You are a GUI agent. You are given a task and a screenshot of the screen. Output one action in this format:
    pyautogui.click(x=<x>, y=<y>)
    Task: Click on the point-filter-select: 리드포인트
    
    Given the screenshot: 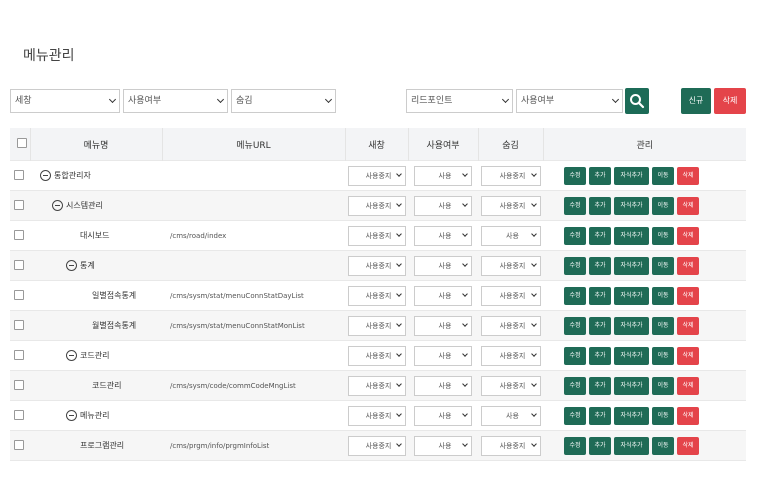 What is the action you would take?
    pyautogui.click(x=459, y=101)
    